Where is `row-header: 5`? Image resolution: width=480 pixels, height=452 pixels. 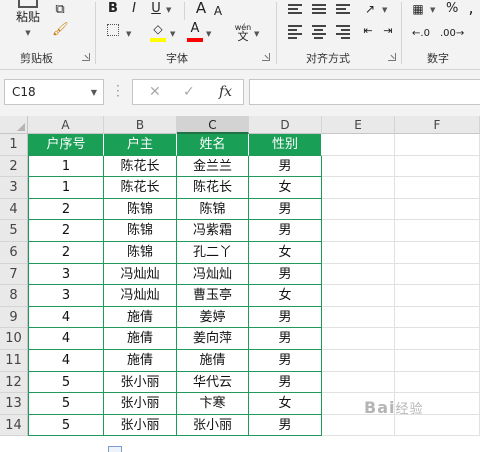
row-header: 5 is located at coordinates (14, 231).